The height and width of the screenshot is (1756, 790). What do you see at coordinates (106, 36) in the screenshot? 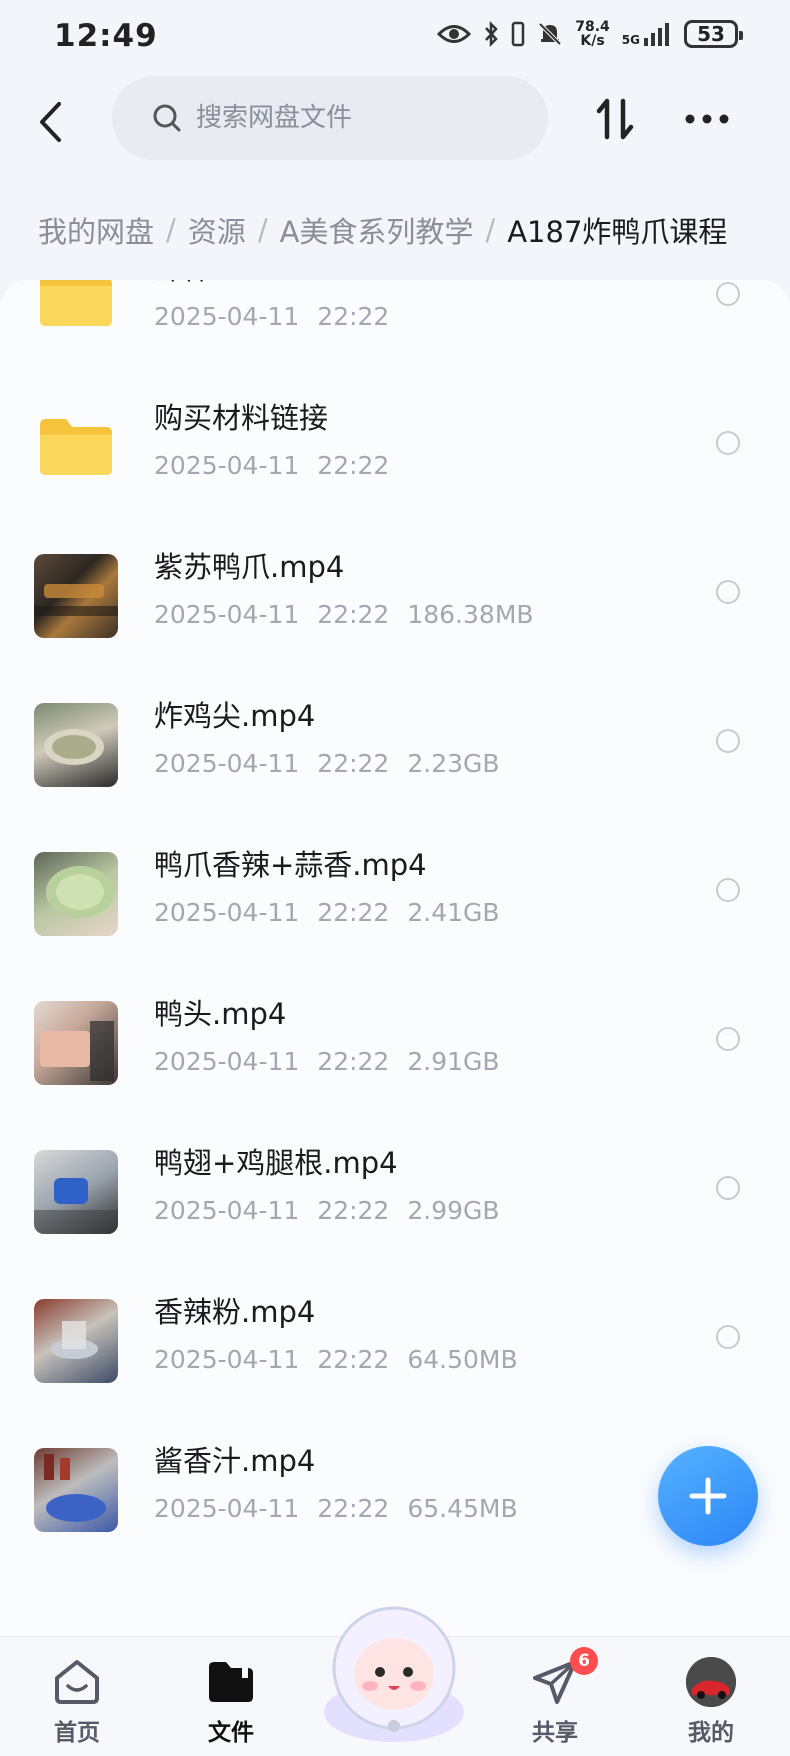
I see `status-time: 12:49` at bounding box center [106, 36].